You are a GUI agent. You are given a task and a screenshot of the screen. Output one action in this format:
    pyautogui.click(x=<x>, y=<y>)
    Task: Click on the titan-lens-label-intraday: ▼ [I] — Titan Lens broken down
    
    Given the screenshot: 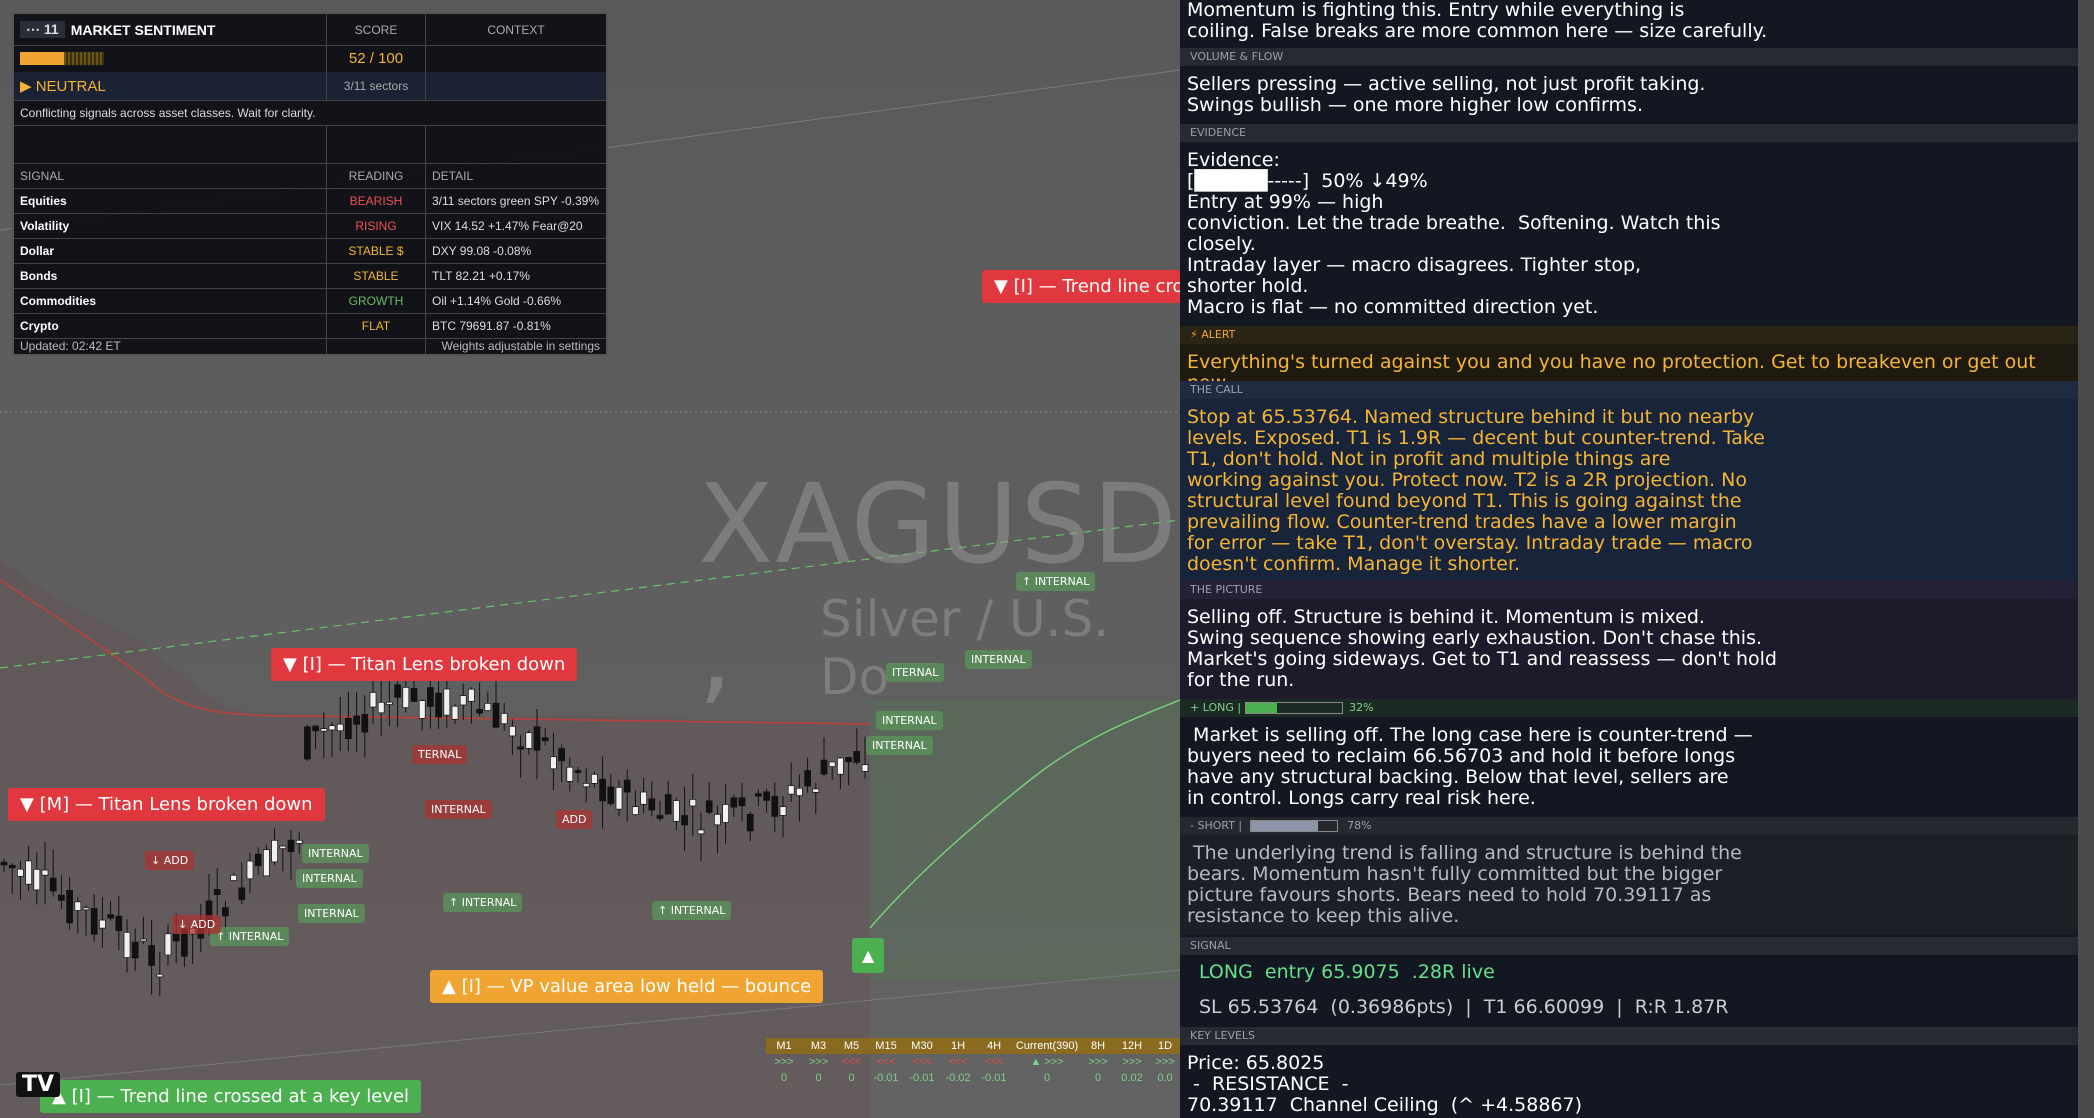 What is the action you would take?
    pyautogui.click(x=424, y=664)
    